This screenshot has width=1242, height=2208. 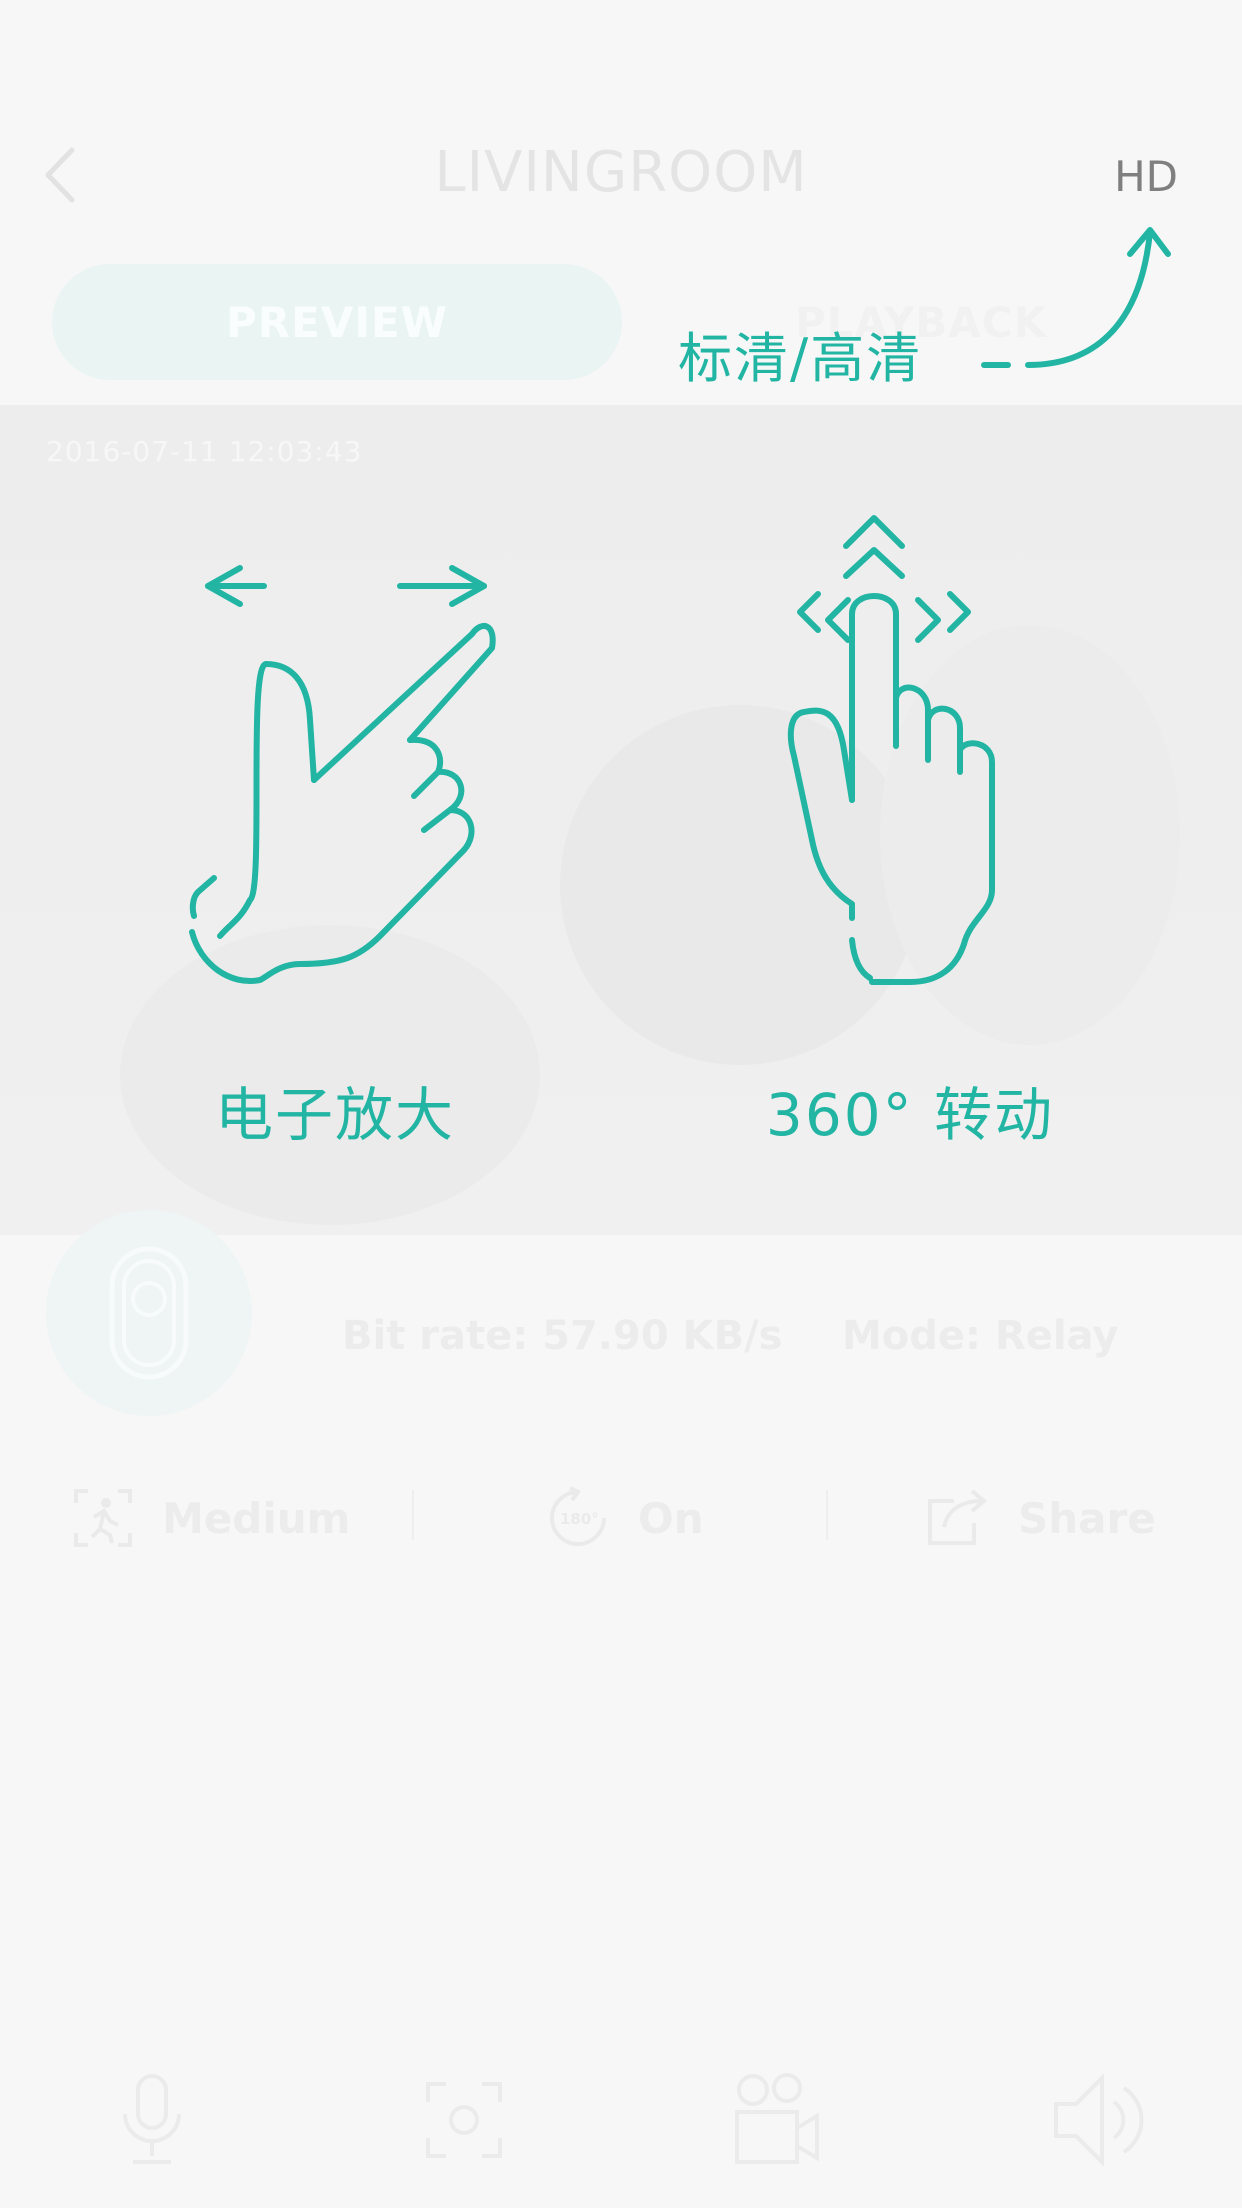 I want to click on share-label: Share, so click(x=1087, y=1518).